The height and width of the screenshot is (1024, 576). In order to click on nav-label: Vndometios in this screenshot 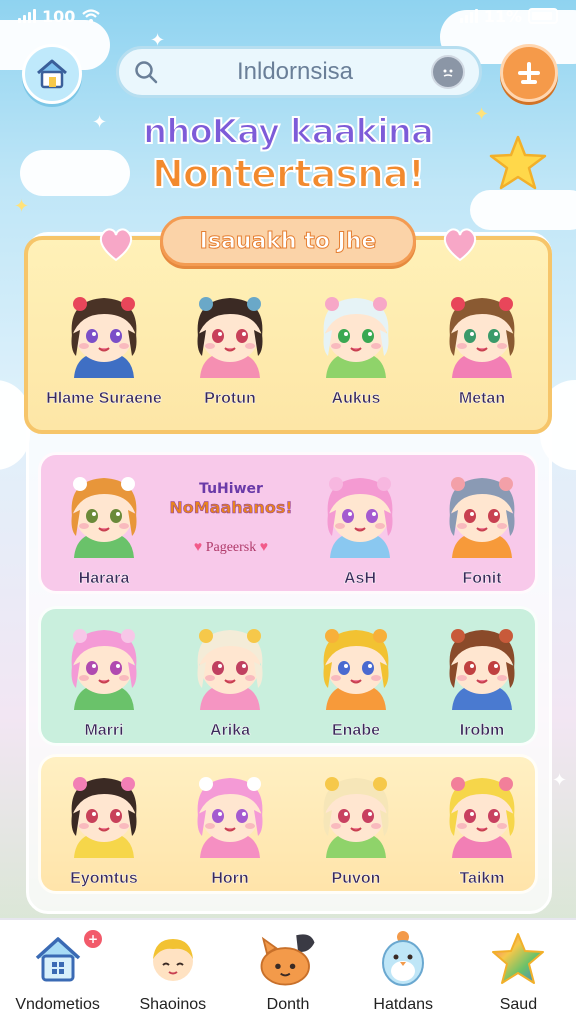, I will do `click(57, 1004)`.